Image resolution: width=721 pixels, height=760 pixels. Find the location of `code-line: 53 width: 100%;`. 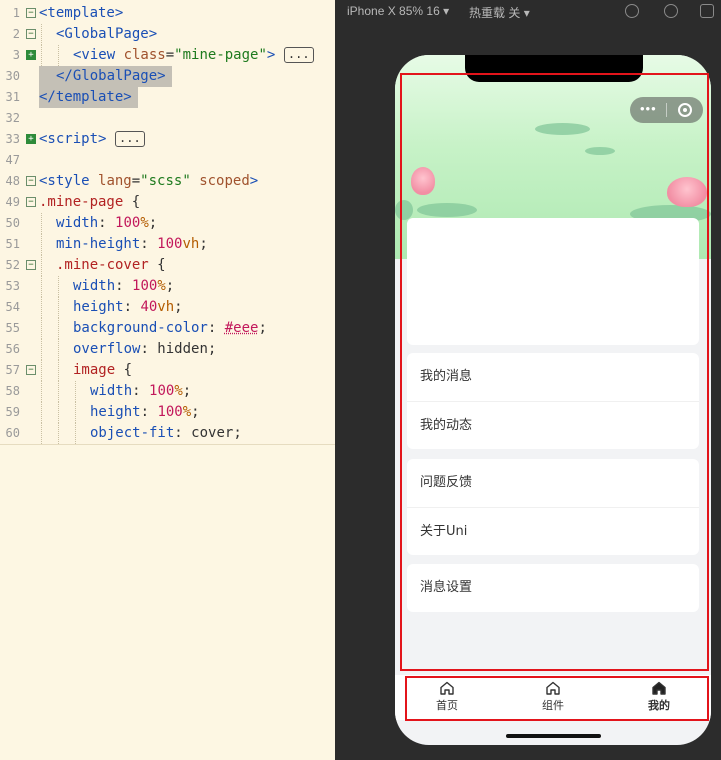

code-line: 53 width: 100%; is located at coordinates (167, 286).